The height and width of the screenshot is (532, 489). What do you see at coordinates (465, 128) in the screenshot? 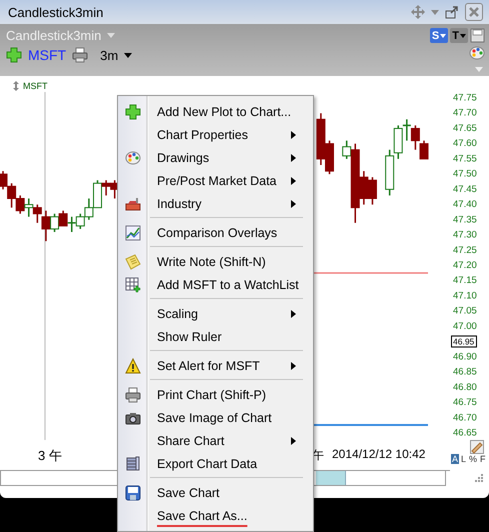
I see `price-axis-label: 47.65` at bounding box center [465, 128].